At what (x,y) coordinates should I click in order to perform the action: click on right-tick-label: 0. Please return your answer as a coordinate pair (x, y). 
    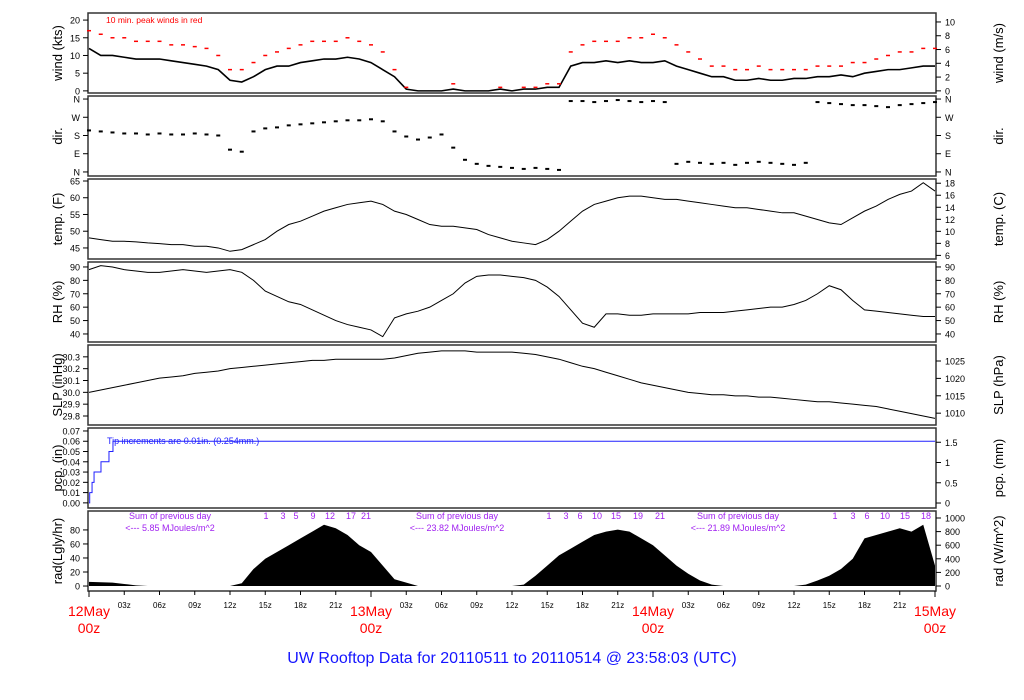
    Looking at the image, I should click on (947, 504).